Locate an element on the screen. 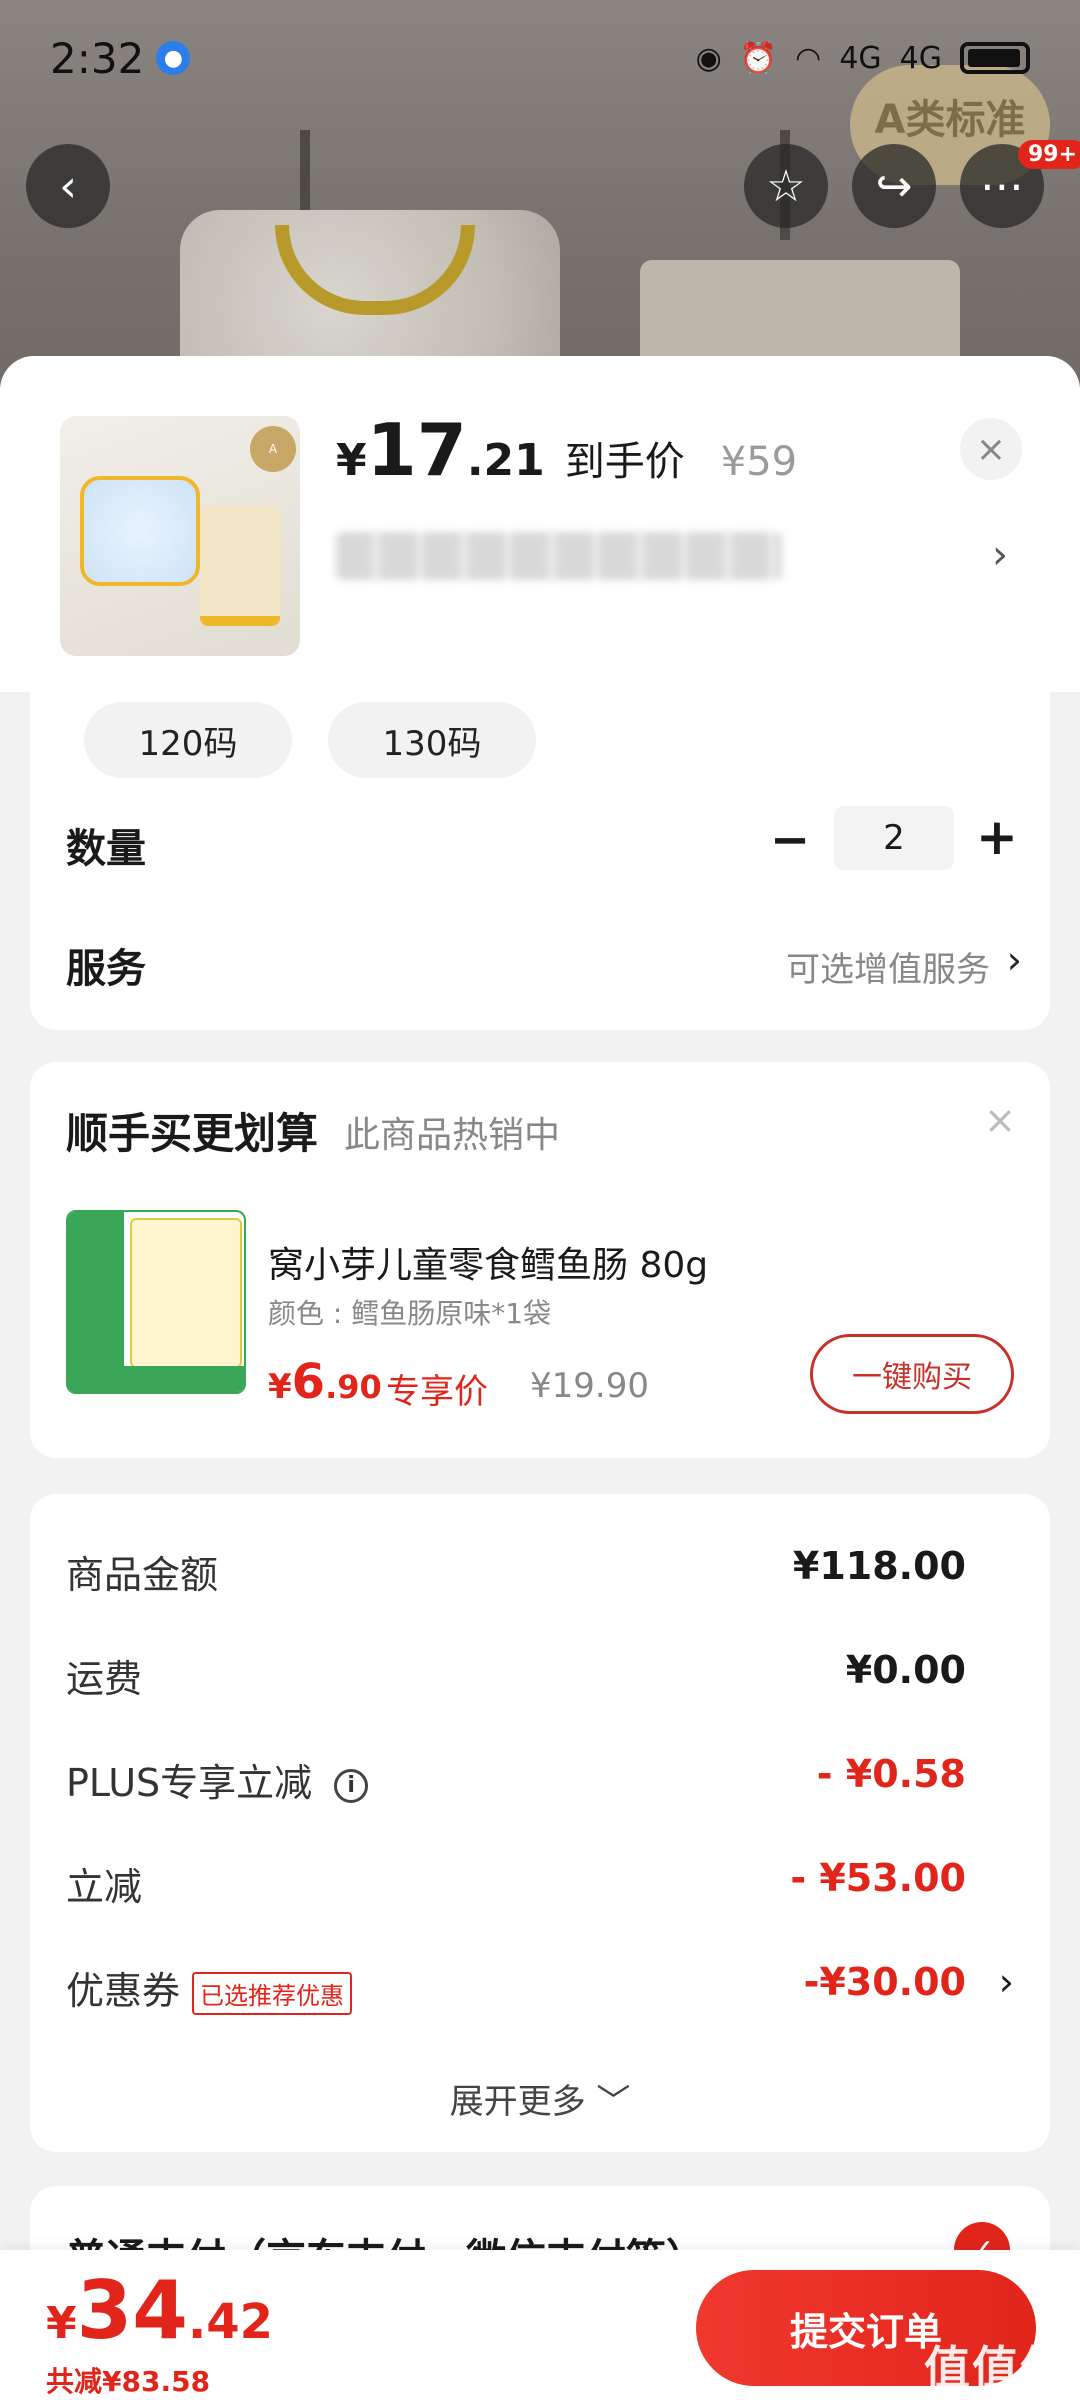 The height and width of the screenshot is (2400, 1080). status-icons: ◉ ⏰ ◠ 4G 4G is located at coordinates (863, 58).